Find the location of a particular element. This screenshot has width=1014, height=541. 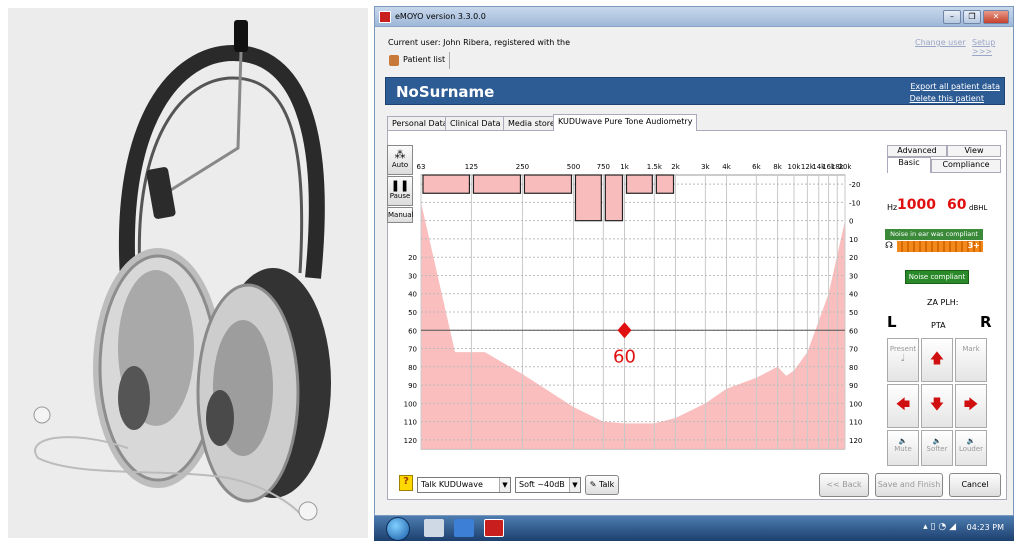

noise-ear-status: Noise in ear was compliant is located at coordinates (934, 234).